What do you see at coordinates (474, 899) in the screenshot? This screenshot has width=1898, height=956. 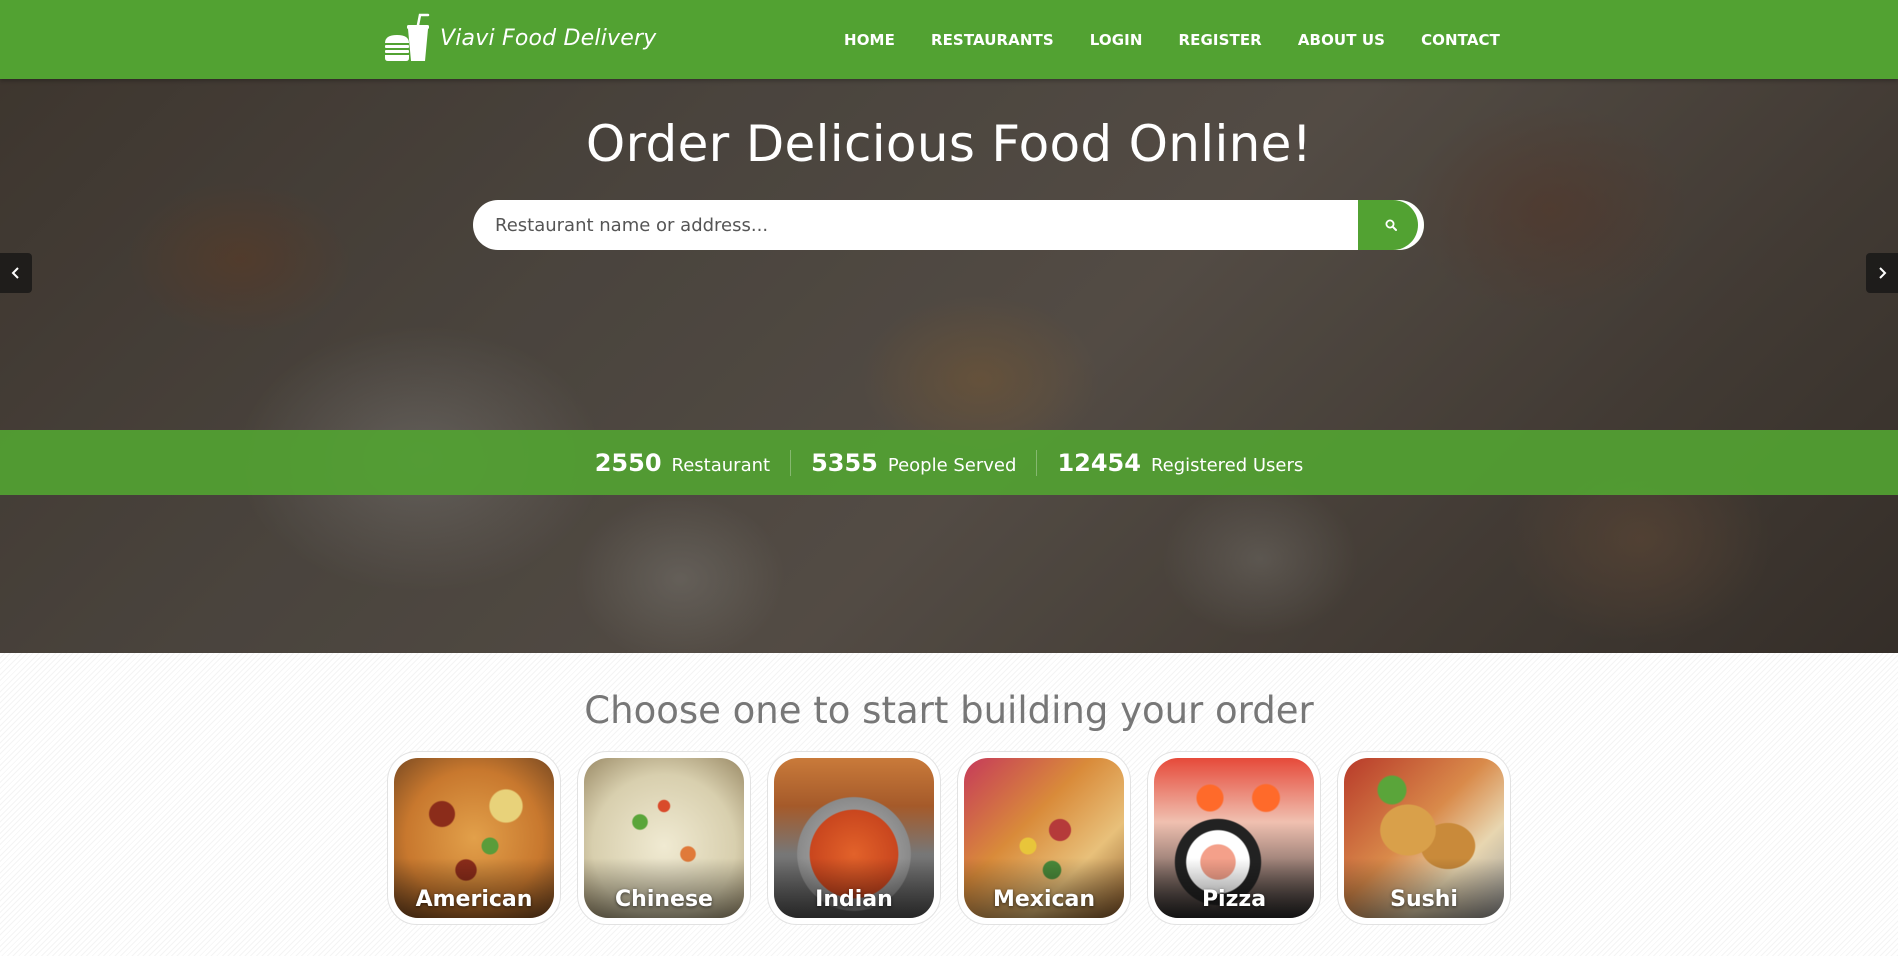 I see `category-label: American` at bounding box center [474, 899].